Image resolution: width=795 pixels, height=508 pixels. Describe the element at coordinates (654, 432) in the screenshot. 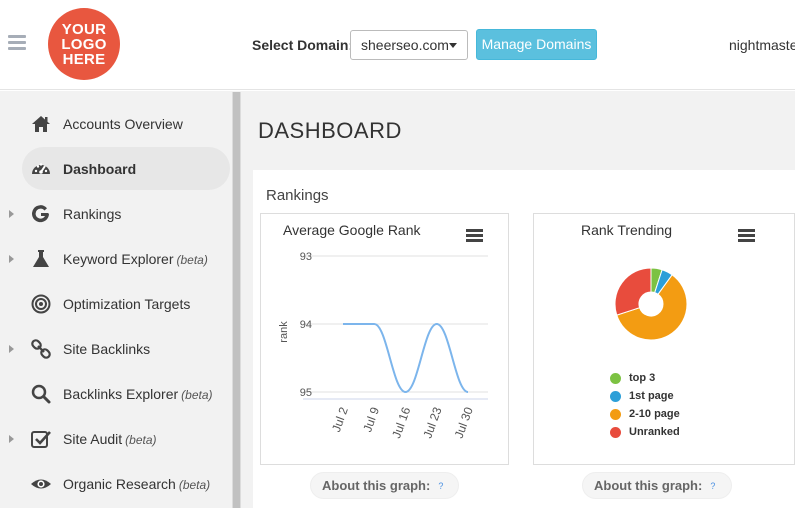

I see `legend-label: Unranked` at that location.